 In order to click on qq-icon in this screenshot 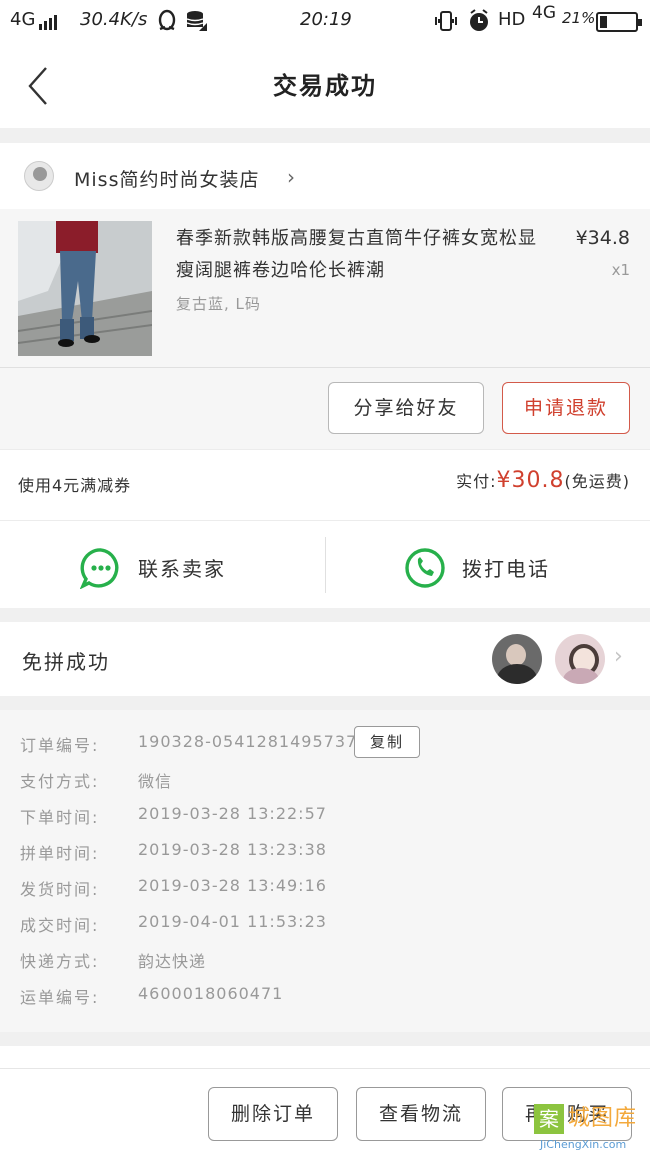, I will do `click(167, 23)`.